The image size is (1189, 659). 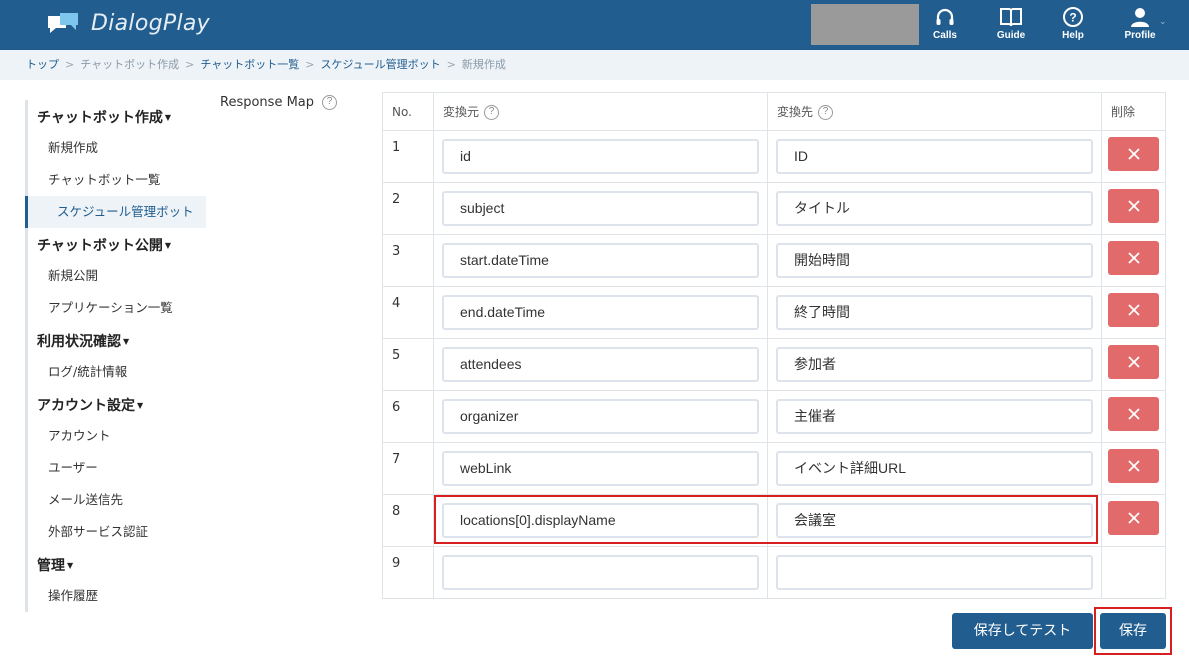 I want to click on nav-profile: Profile, so click(x=1140, y=27).